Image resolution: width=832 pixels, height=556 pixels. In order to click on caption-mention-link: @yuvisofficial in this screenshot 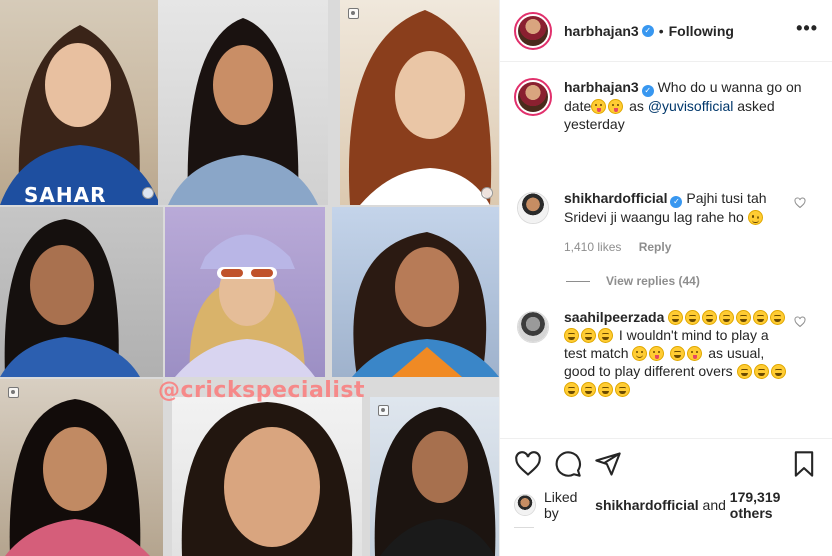, I will do `click(691, 106)`.